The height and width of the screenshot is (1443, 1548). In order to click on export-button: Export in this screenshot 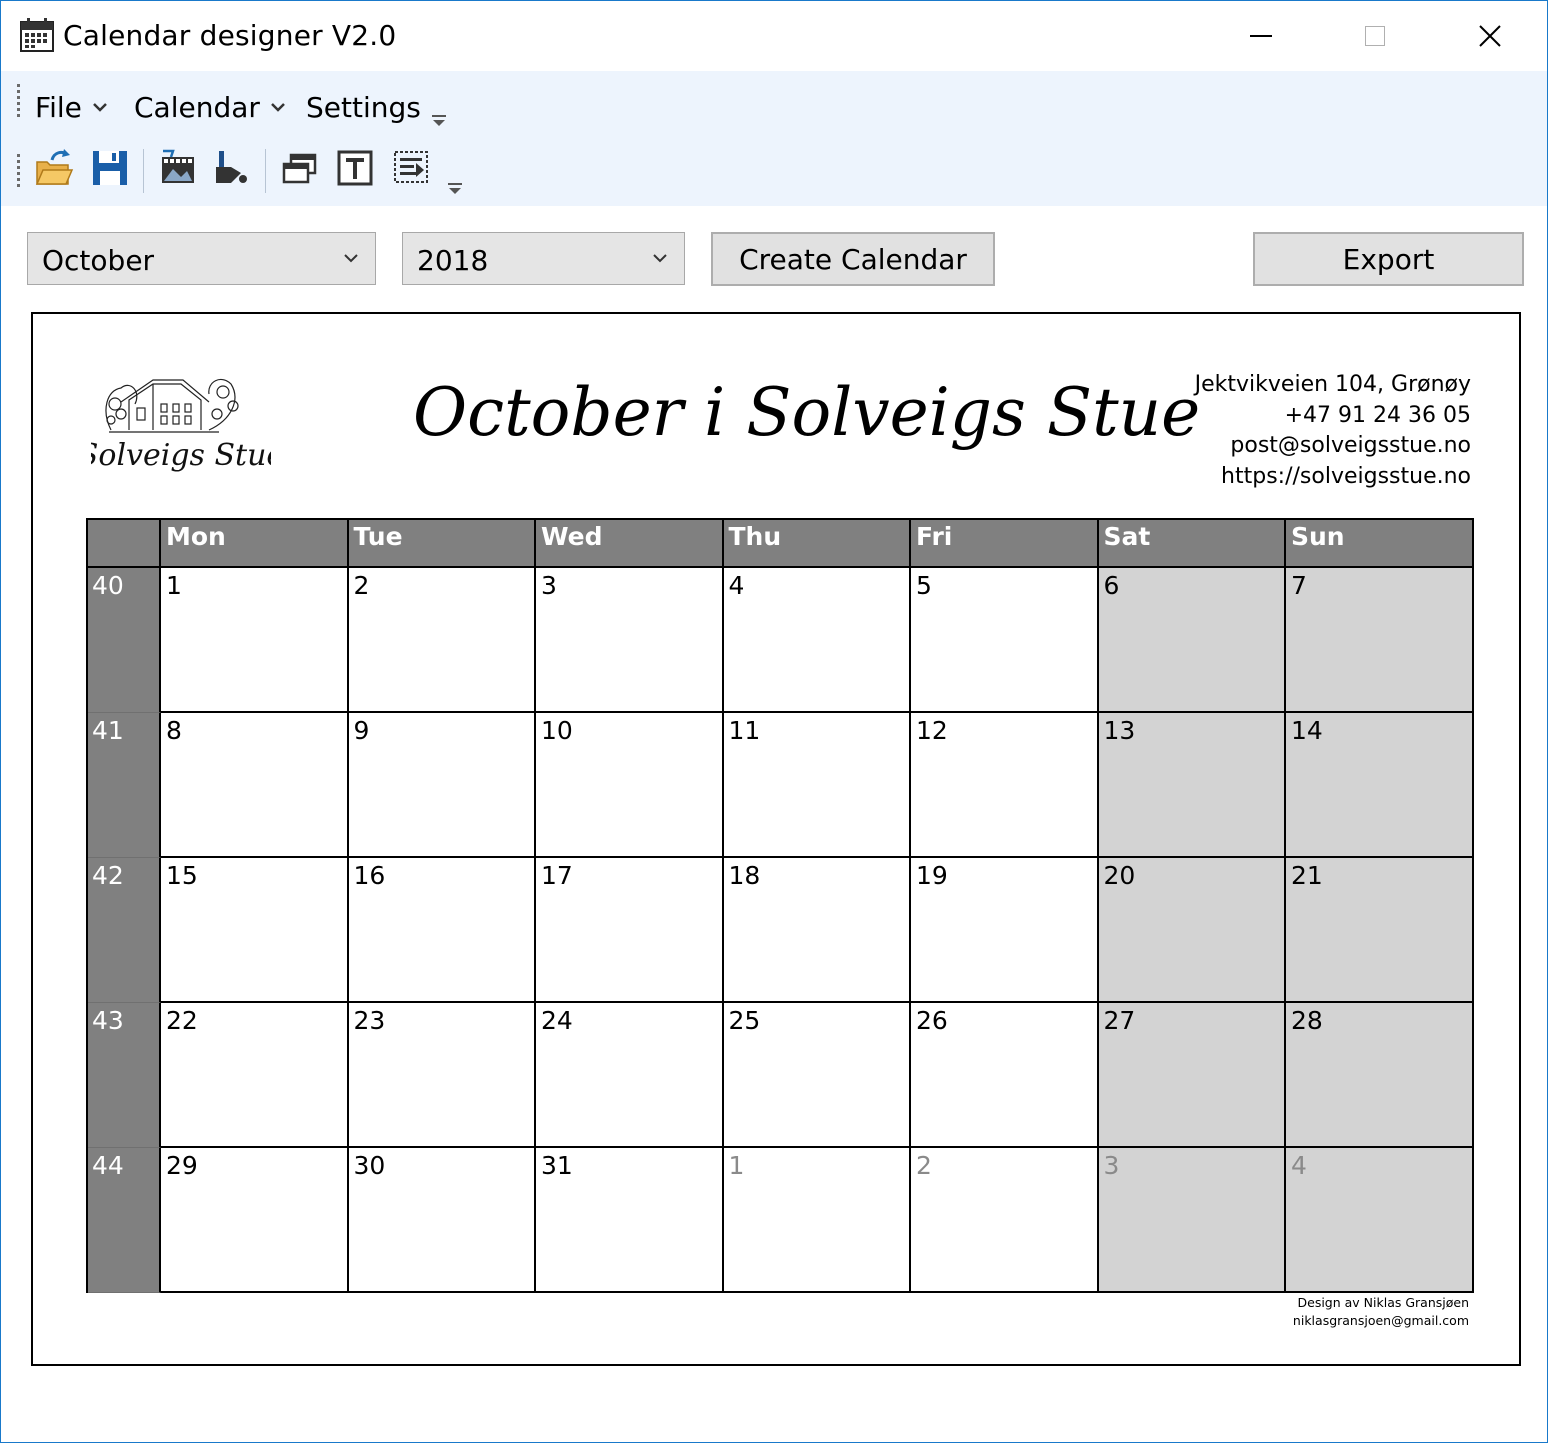, I will do `click(1388, 259)`.